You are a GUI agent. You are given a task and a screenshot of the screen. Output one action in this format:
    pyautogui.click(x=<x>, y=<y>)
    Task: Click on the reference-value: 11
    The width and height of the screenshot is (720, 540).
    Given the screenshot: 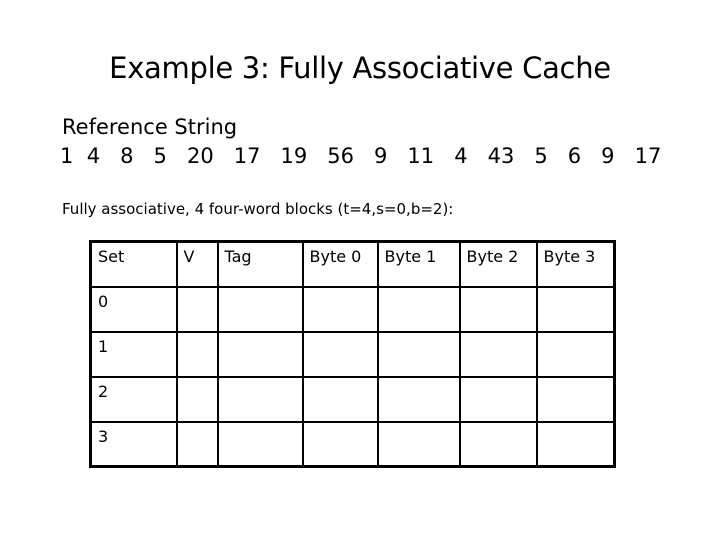 What is the action you would take?
    pyautogui.click(x=421, y=156)
    